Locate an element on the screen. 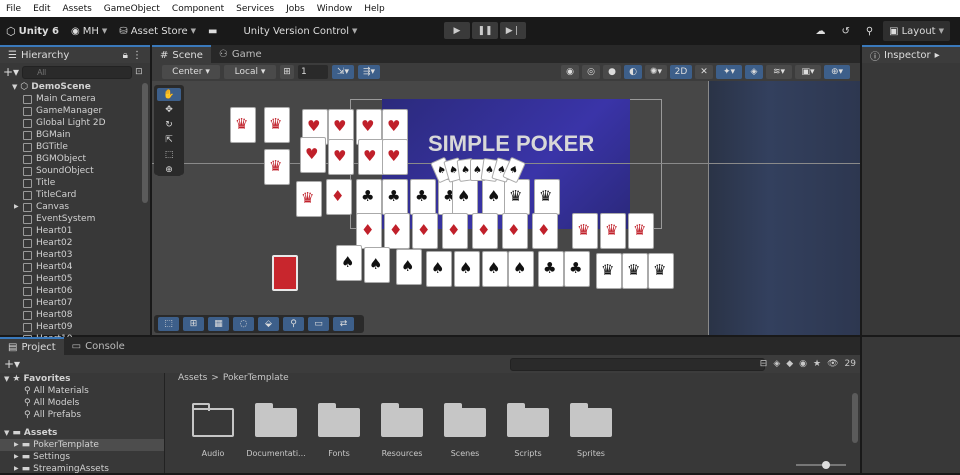 This screenshot has height=475, width=960. menu-window: Window is located at coordinates (335, 9).